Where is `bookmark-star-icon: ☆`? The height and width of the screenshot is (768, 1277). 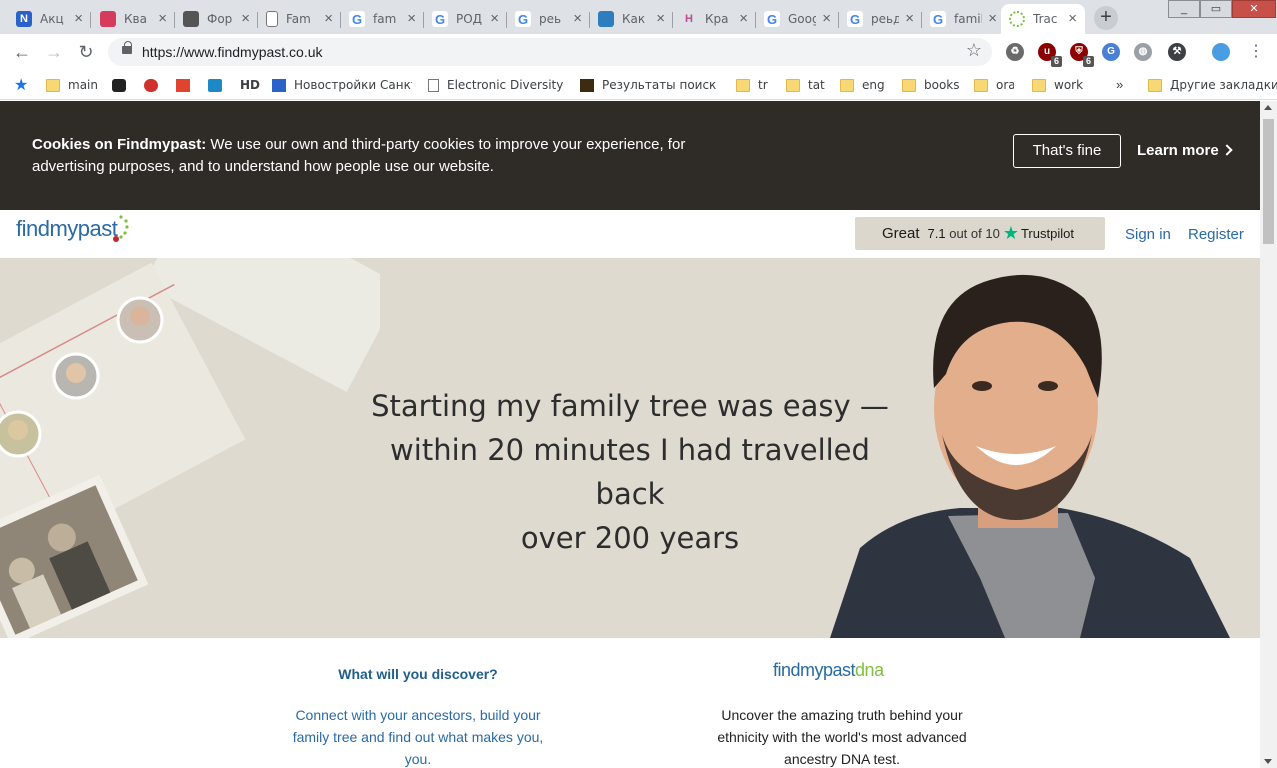 bookmark-star-icon: ☆ is located at coordinates (974, 50).